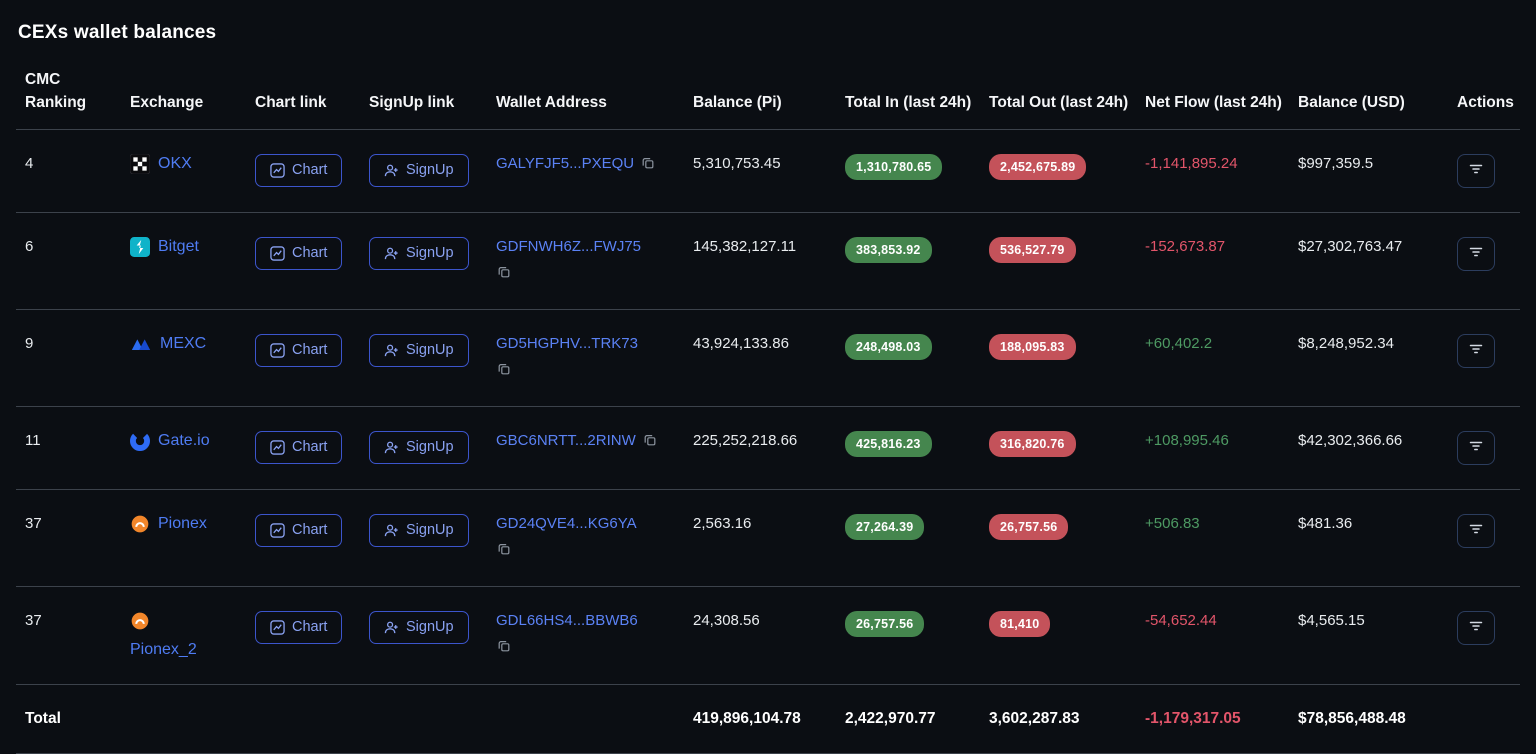  Describe the element at coordinates (424, 96) in the screenshot. I see `col-header-signup-link: SignUp link` at that location.